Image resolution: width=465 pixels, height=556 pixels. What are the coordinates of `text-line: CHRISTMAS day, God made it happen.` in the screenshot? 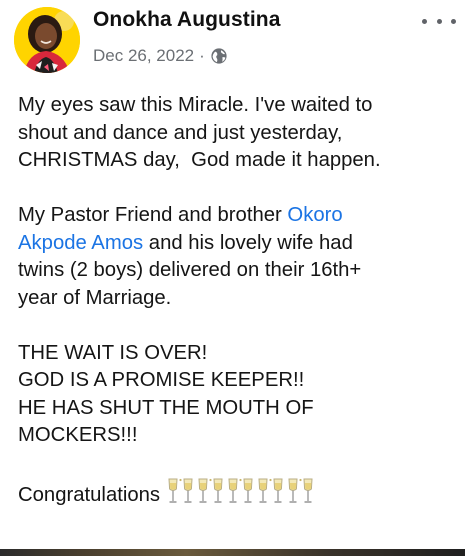 It's located at (199, 160).